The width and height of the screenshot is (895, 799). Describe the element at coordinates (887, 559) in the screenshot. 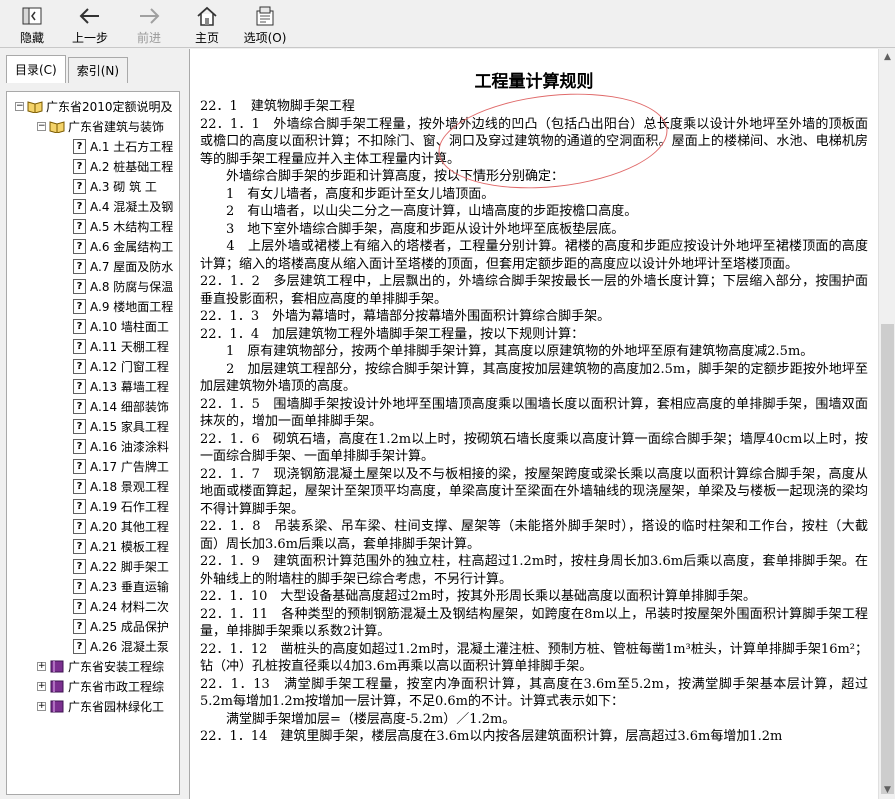

I see `scrollbar-thumb` at that location.